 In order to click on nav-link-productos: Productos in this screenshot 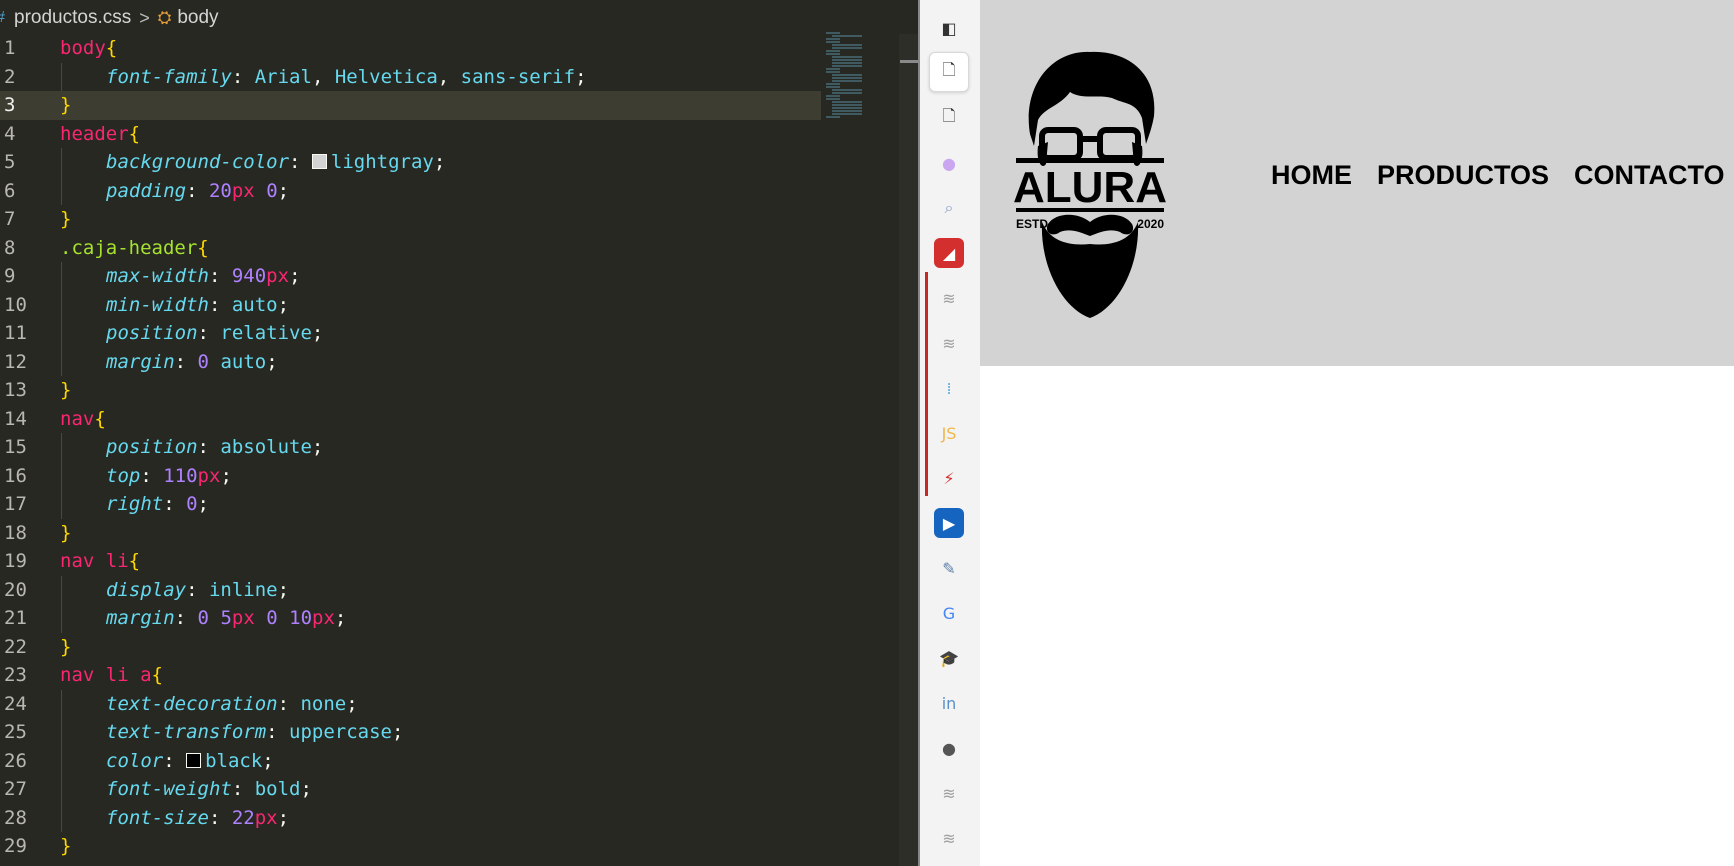, I will do `click(1463, 175)`.